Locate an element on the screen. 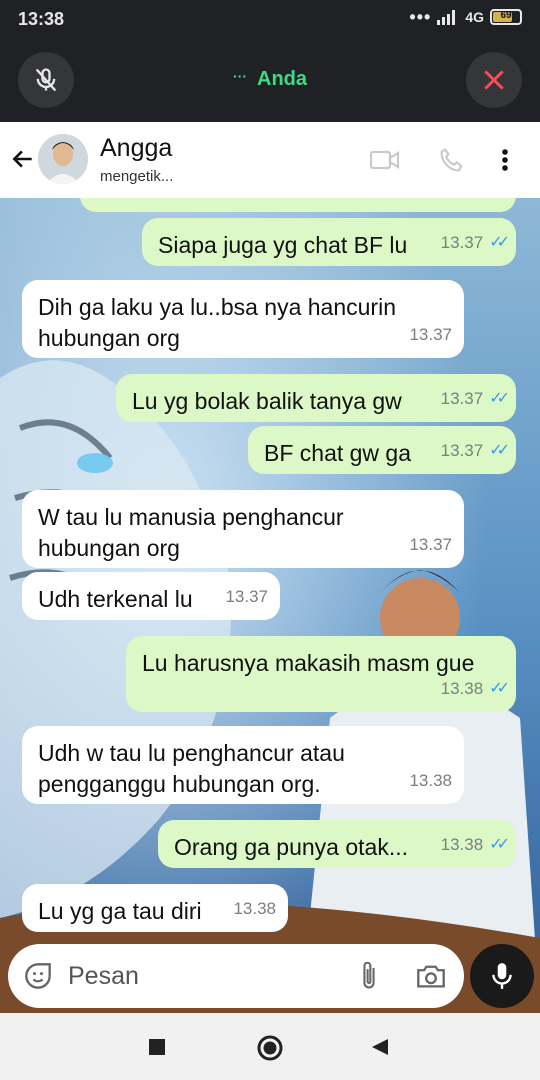  message-bubble-outgoing: Lu yg bolak balik tanya gw 13.37 ✓✓ is located at coordinates (316, 398).